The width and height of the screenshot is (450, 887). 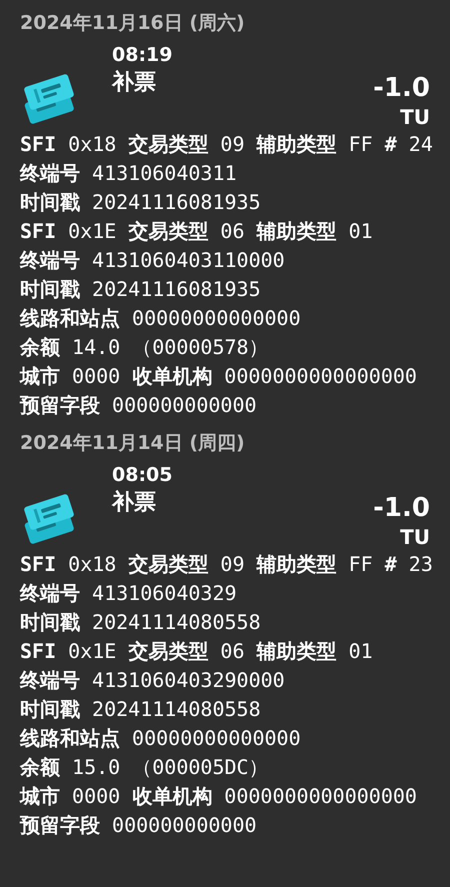 What do you see at coordinates (142, 475) in the screenshot?
I see `time-text: 08:05` at bounding box center [142, 475].